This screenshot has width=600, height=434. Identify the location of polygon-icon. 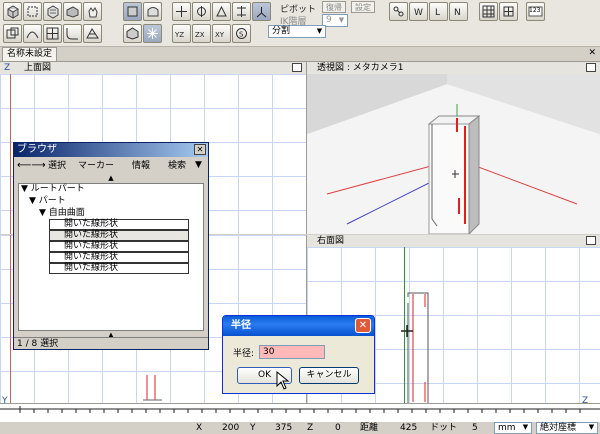
(132, 33).